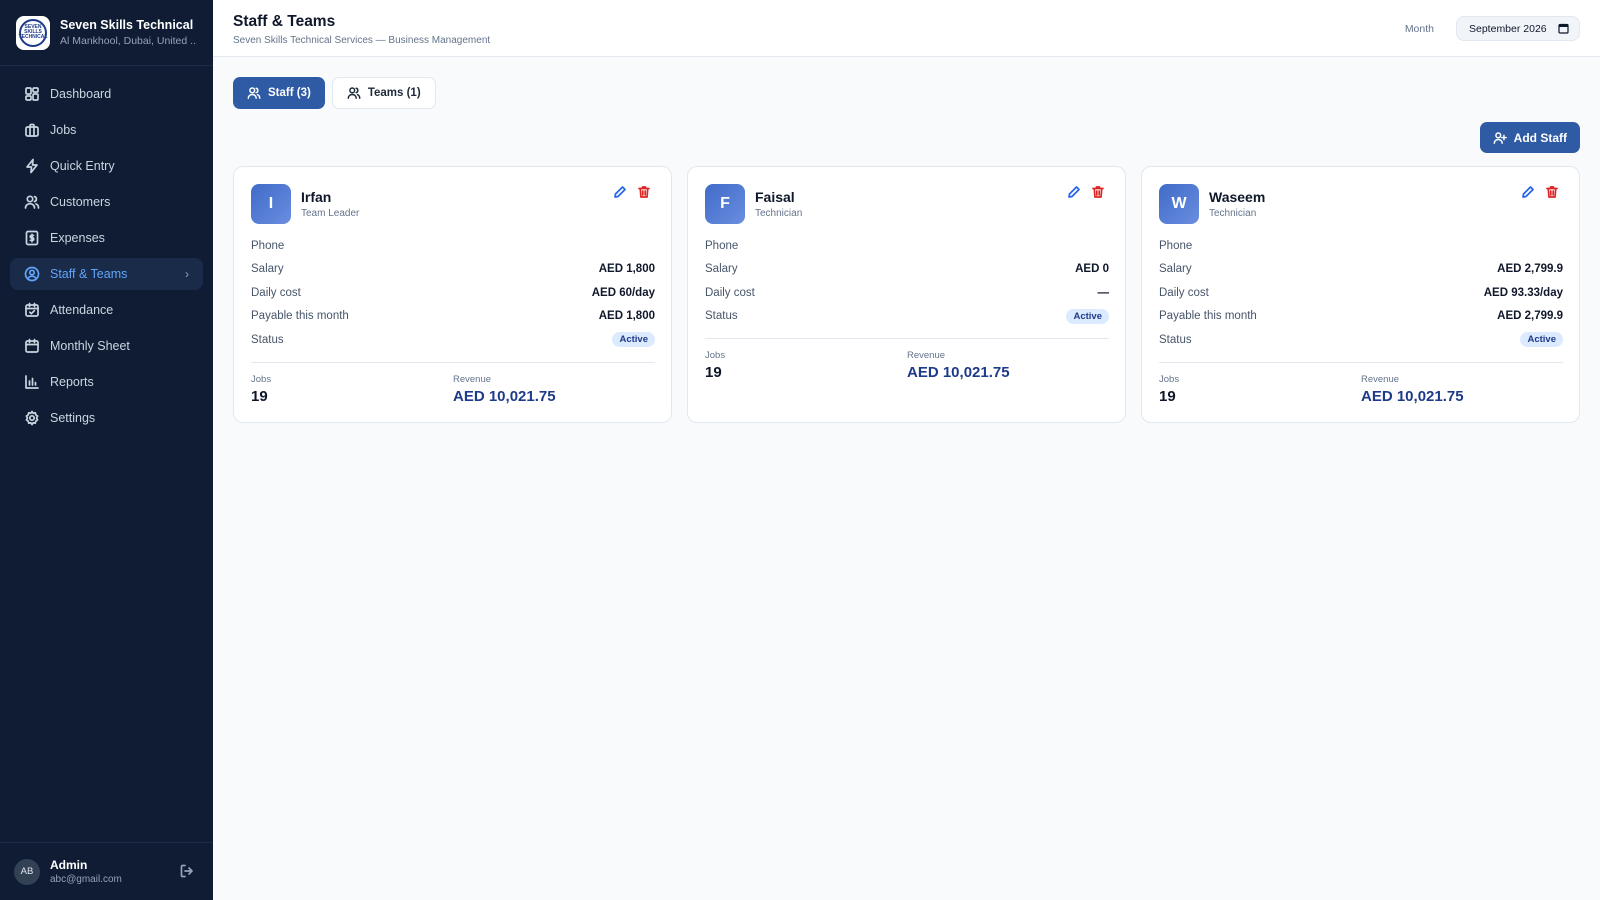 The image size is (1600, 900). Describe the element at coordinates (106, 130) in the screenshot. I see `sidebar-item-jobs: Jobs` at that location.